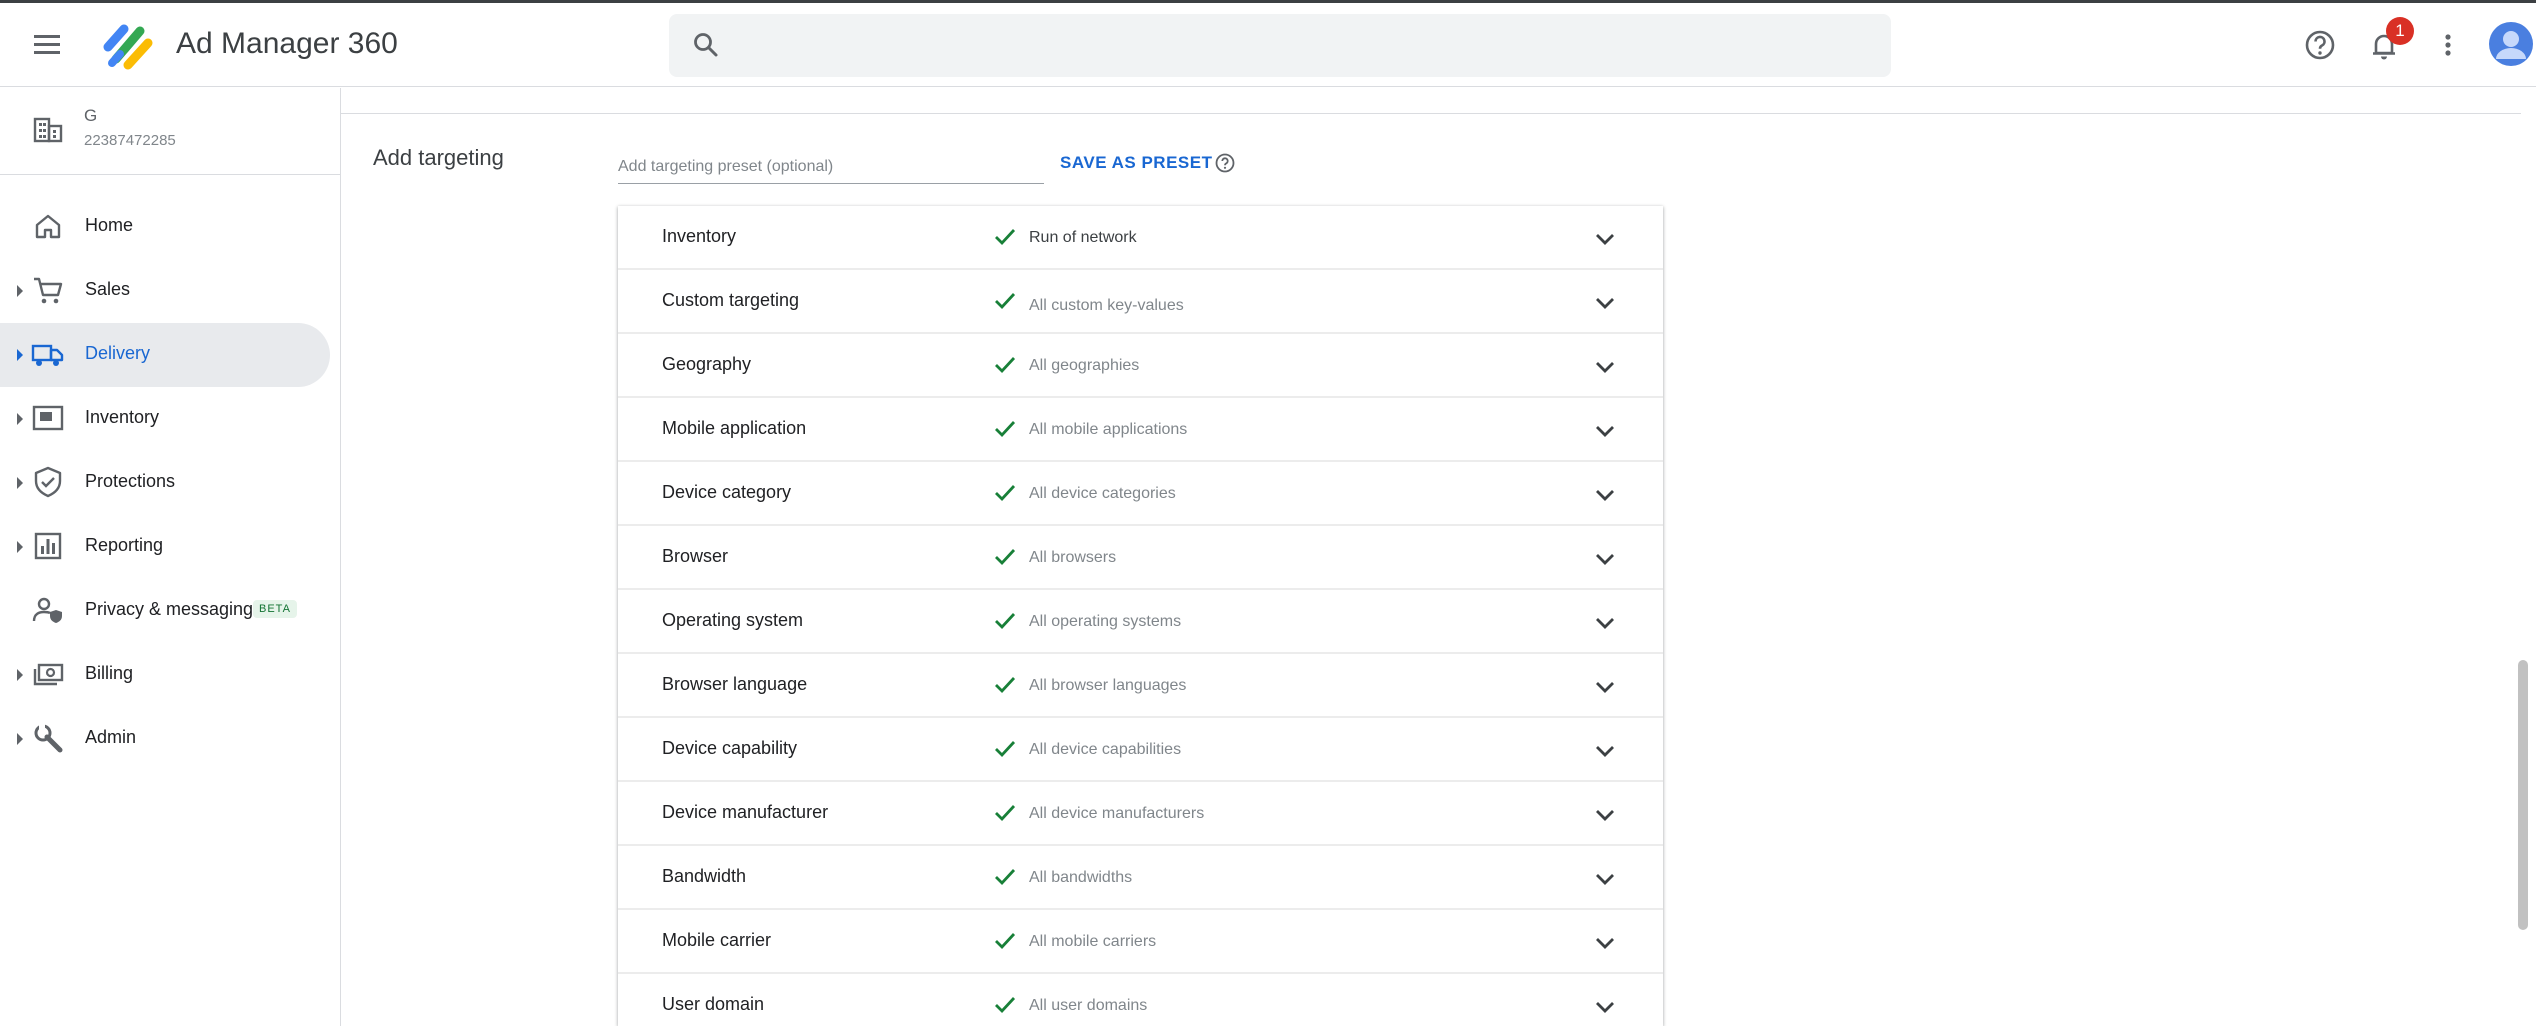  I want to click on targeting-row-device-category: Device category All device categories, so click(1140, 494).